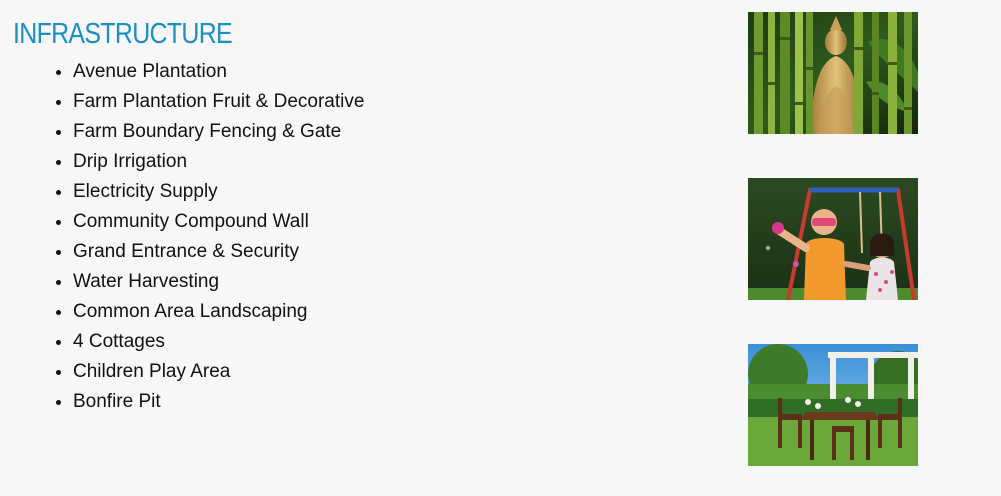 This screenshot has height=496, width=1001. Describe the element at coordinates (218, 192) in the screenshot. I see `list-item: Electricity Supply` at that location.